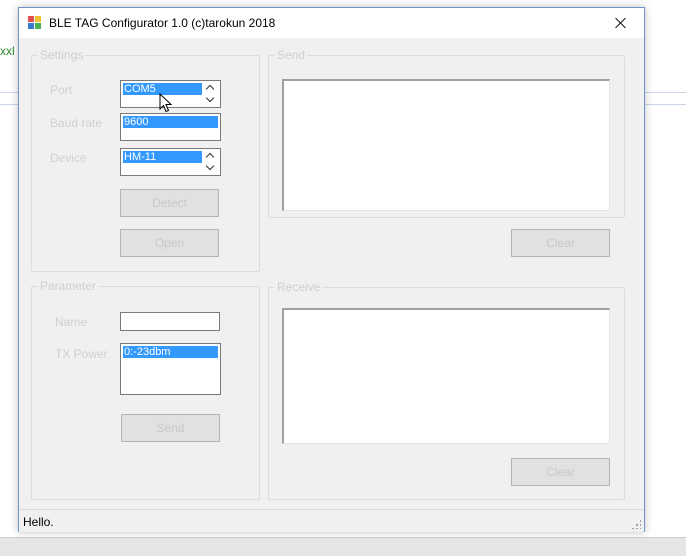  What do you see at coordinates (68, 158) in the screenshot?
I see `device-label: Device` at bounding box center [68, 158].